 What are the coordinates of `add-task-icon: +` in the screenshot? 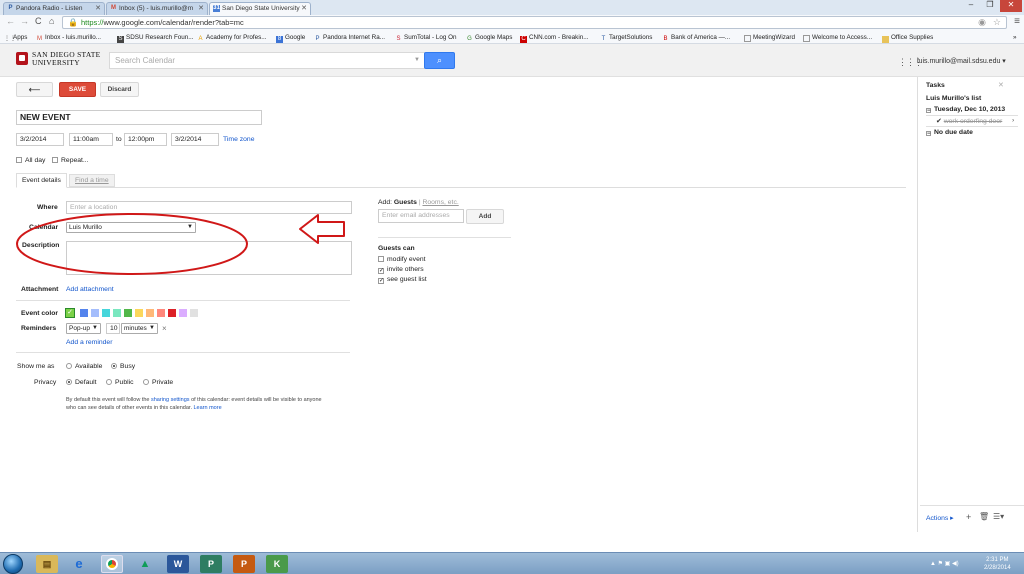 It's located at (968, 517).